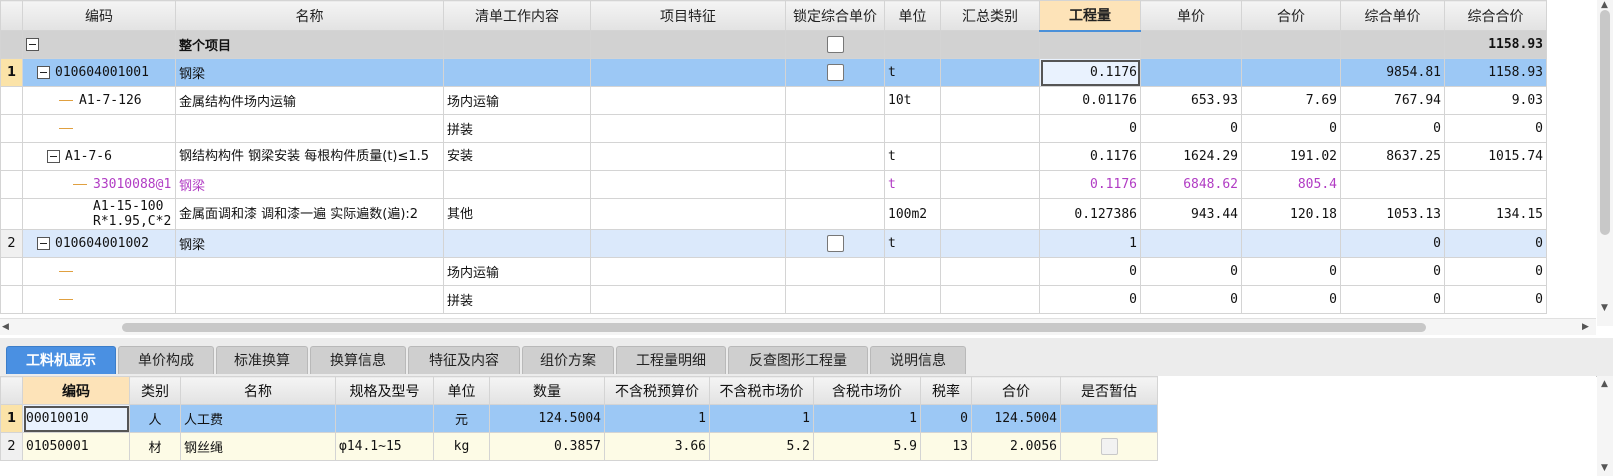  Describe the element at coordinates (1191, 156) in the screenshot. I see `price-cell: 1624.29` at that location.